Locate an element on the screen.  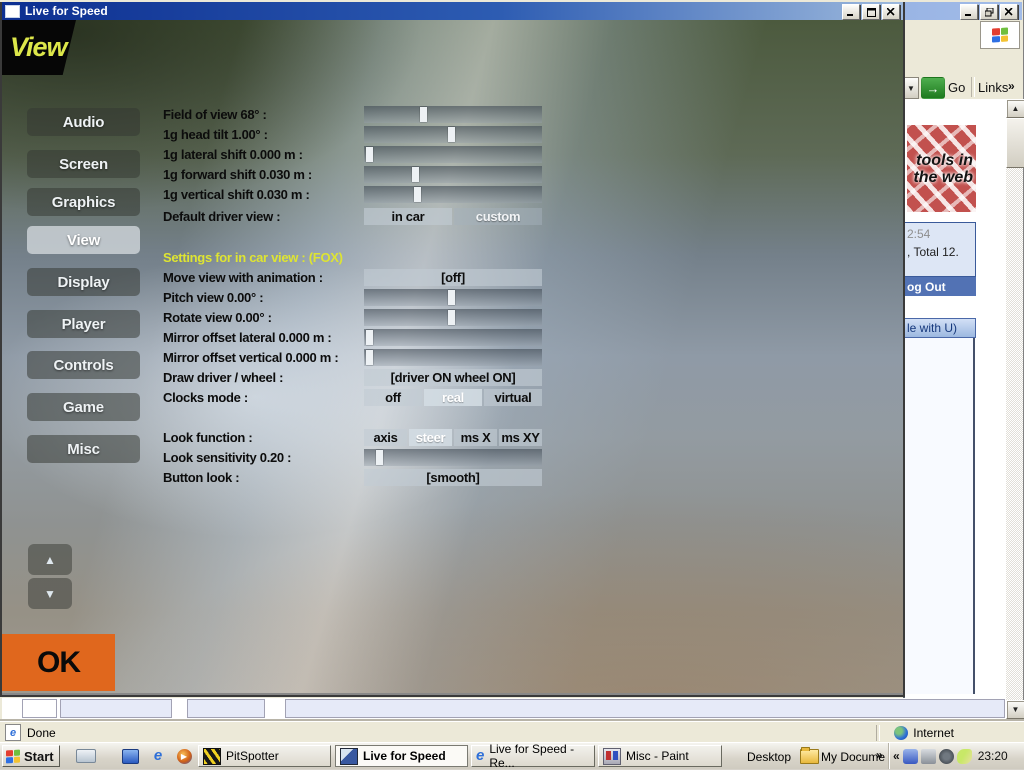
option-clocks-virtual: virtual is located at coordinates (513, 397).